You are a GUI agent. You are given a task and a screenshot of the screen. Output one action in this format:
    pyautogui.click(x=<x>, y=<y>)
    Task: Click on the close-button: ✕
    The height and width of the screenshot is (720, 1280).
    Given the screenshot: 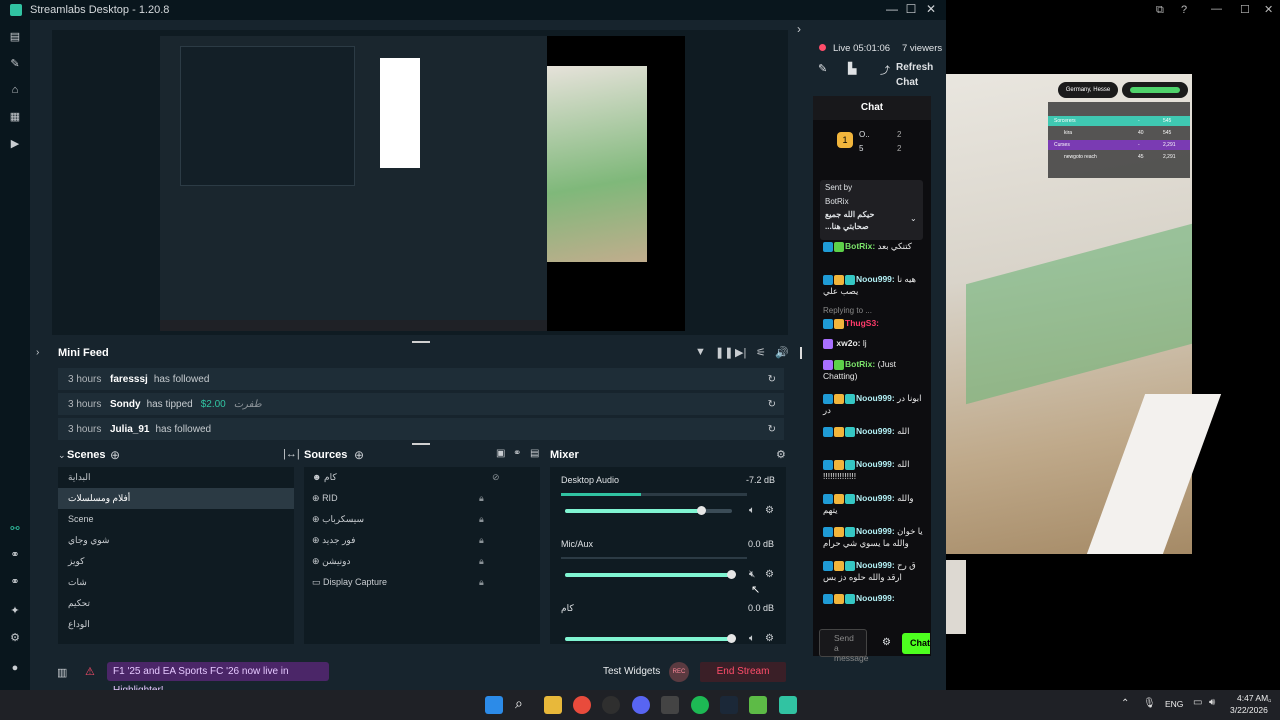 What is the action you would take?
    pyautogui.click(x=931, y=9)
    